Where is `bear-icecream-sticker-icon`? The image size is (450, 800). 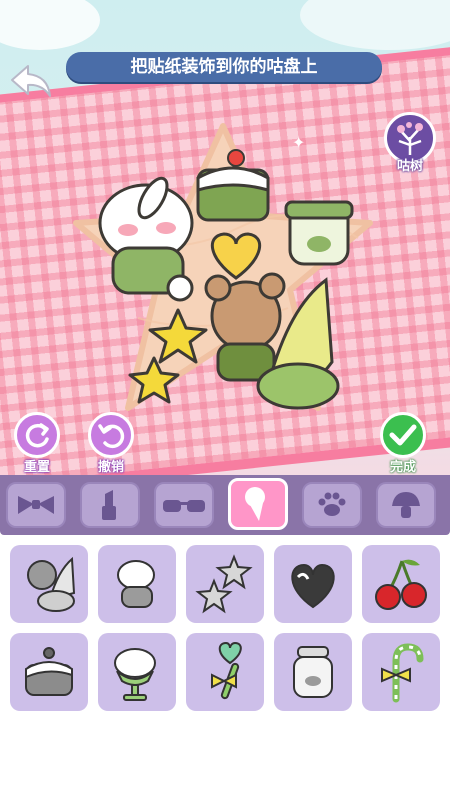 bear-icecream-sticker-icon is located at coordinates (51, 584).